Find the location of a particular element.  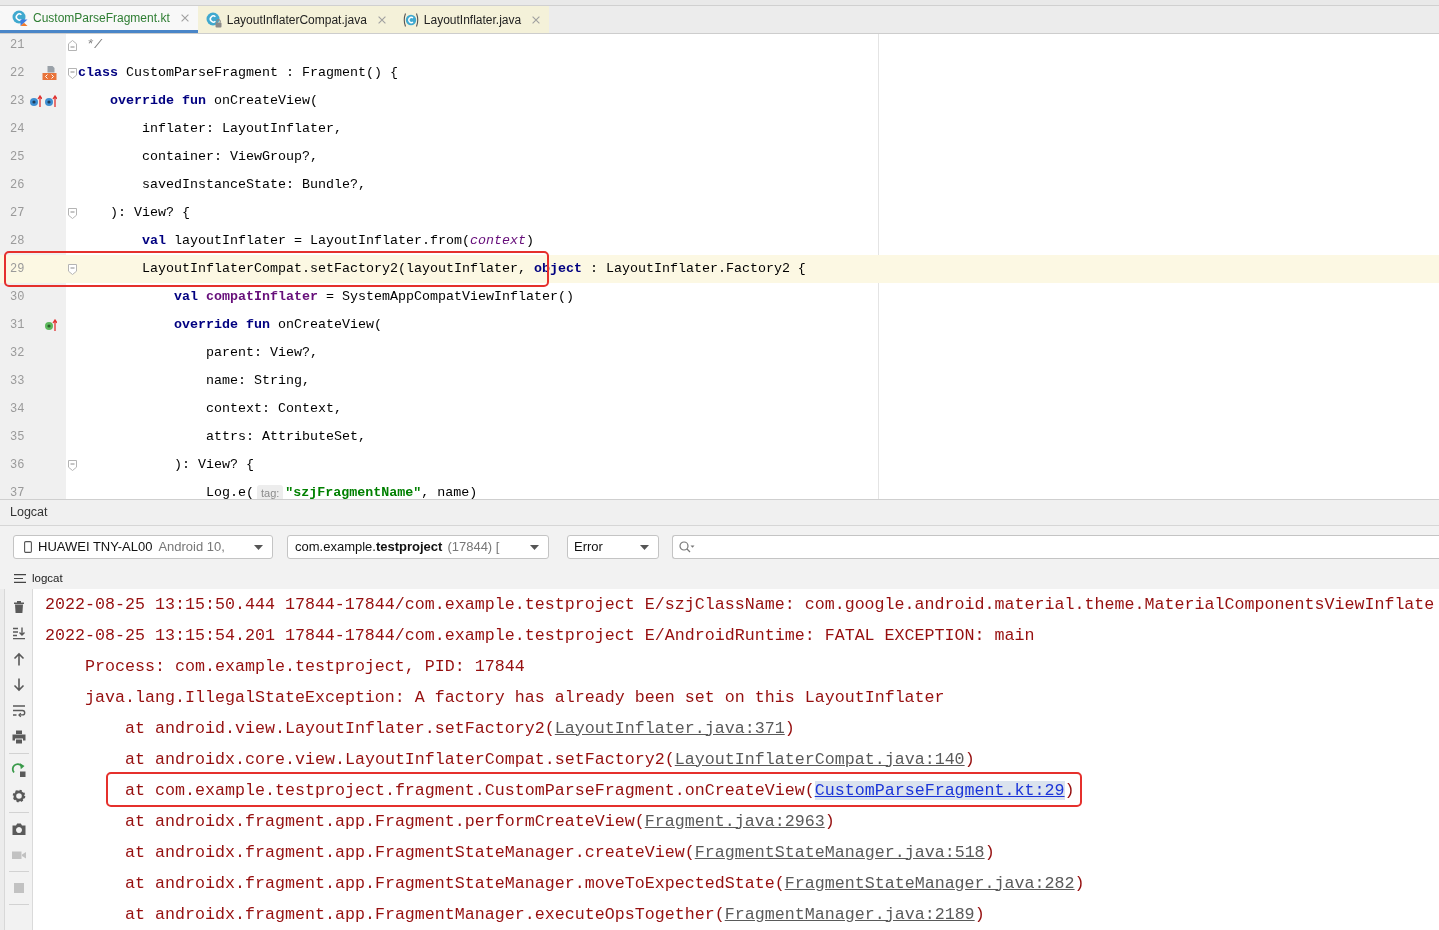

code-text: container: ViewGroup?, is located at coordinates (230, 157).